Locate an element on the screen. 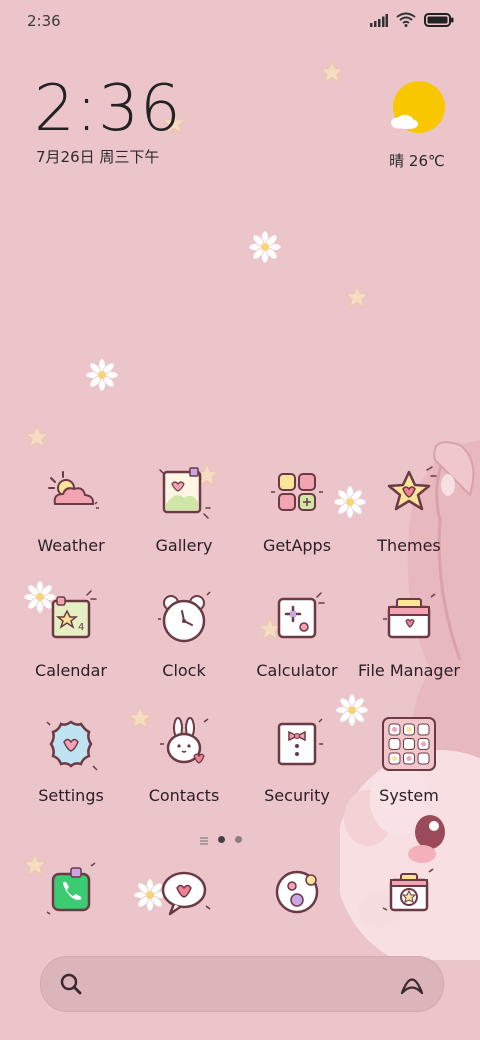 Image resolution: width=480 pixels, height=1040 pixels. app-themes: Themes is located at coordinates (409, 509).